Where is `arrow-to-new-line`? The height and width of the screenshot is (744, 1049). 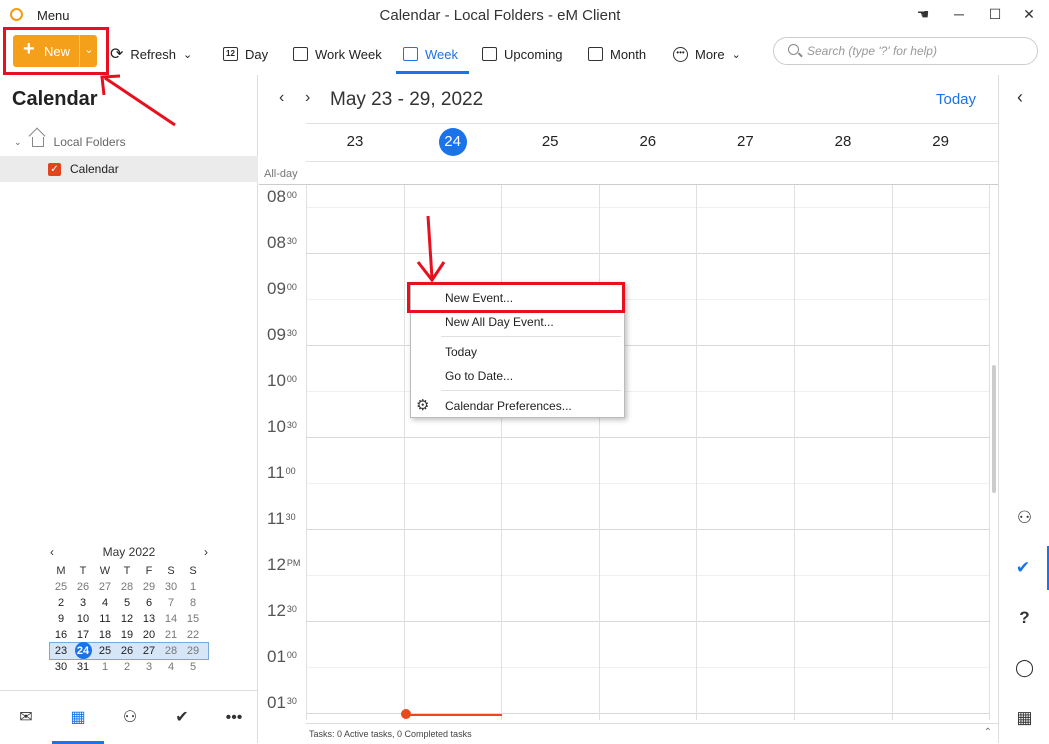
arrow-to-new-line is located at coordinates (140, 101).